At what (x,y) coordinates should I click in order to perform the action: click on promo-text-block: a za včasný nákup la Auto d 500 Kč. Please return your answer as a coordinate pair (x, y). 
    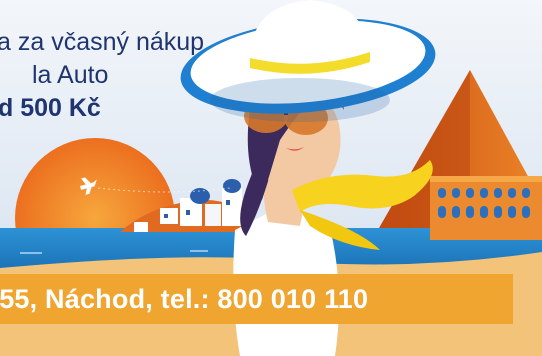
    Looking at the image, I should click on (102, 75).